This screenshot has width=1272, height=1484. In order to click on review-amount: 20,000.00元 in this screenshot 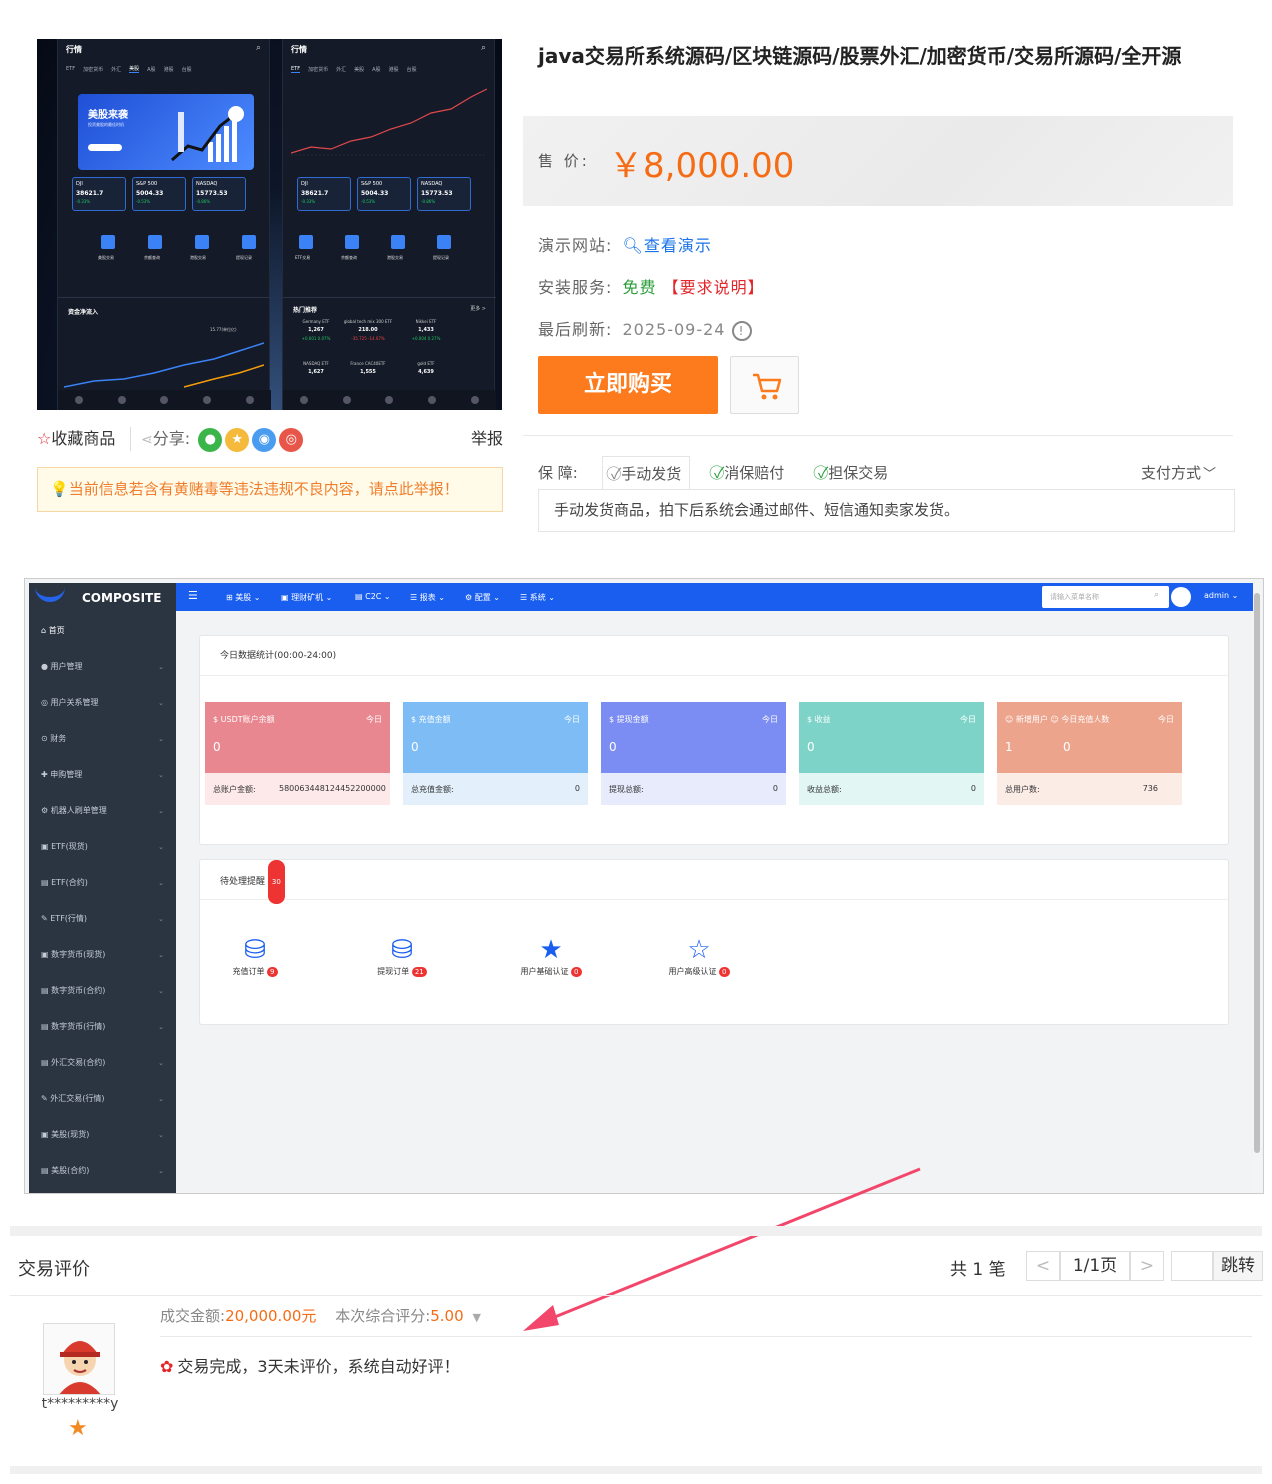, I will do `click(271, 1316)`.